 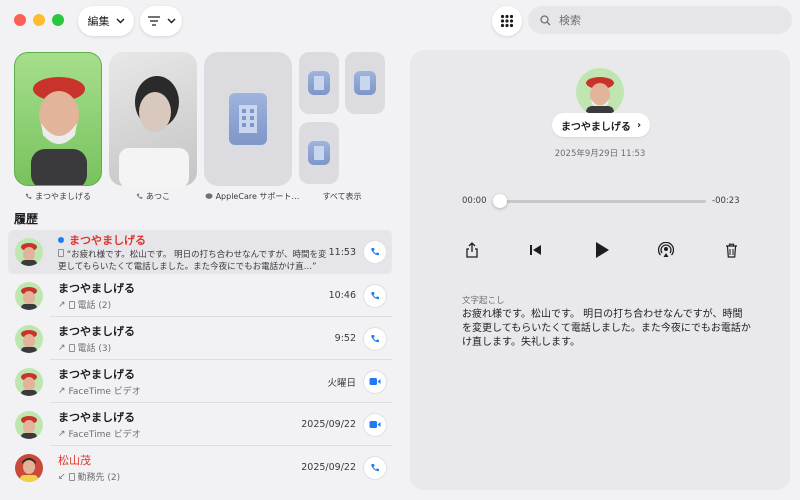 What do you see at coordinates (74, 460) in the screenshot?
I see `contact-name: 松山茂` at bounding box center [74, 460].